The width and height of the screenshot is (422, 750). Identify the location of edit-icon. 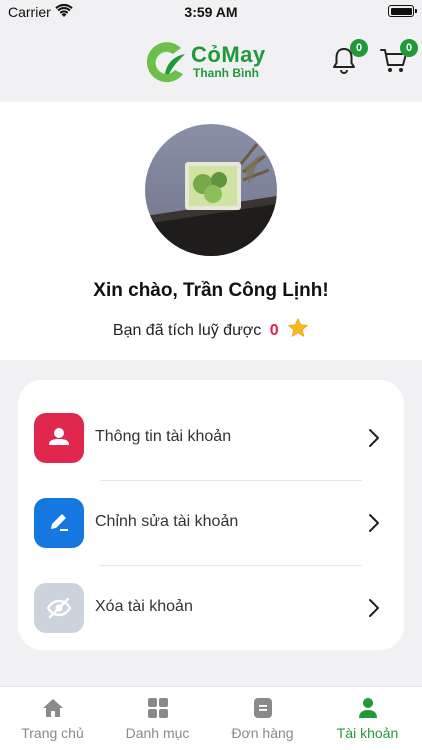
(59, 522).